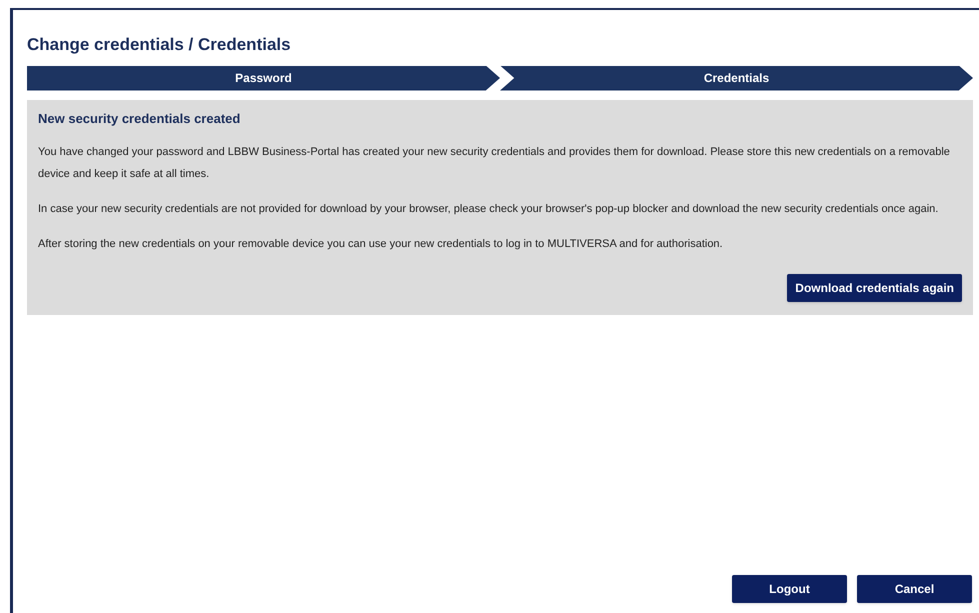  I want to click on panel-heading: New security credentials created, so click(140, 119).